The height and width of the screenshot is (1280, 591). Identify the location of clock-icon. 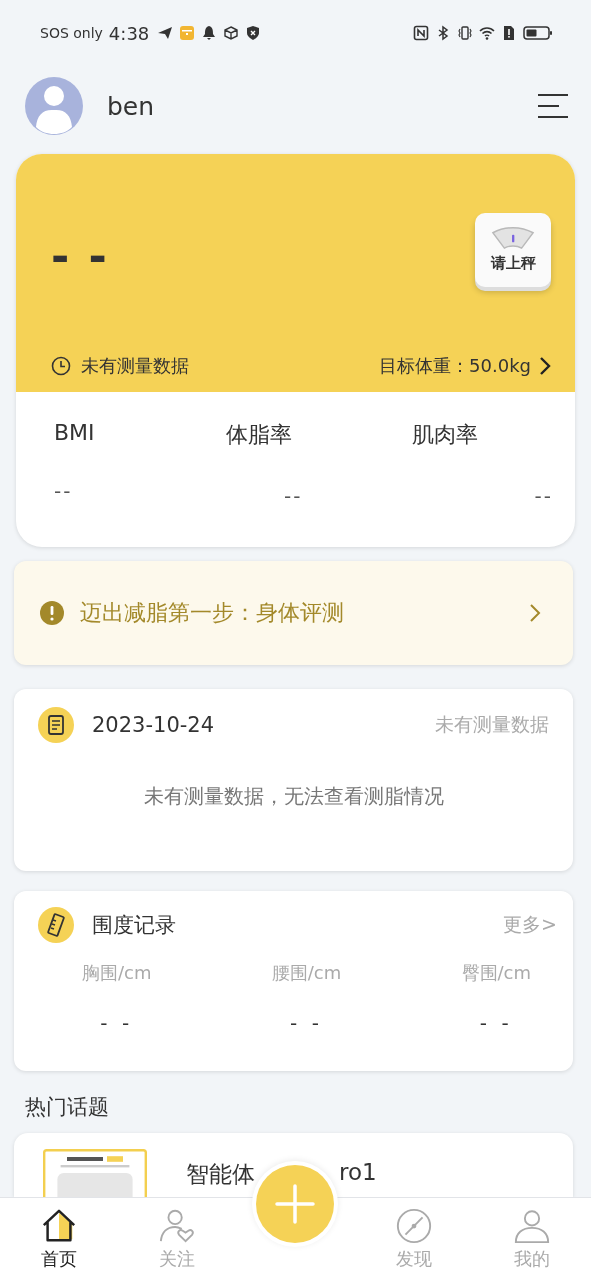
(61, 366).